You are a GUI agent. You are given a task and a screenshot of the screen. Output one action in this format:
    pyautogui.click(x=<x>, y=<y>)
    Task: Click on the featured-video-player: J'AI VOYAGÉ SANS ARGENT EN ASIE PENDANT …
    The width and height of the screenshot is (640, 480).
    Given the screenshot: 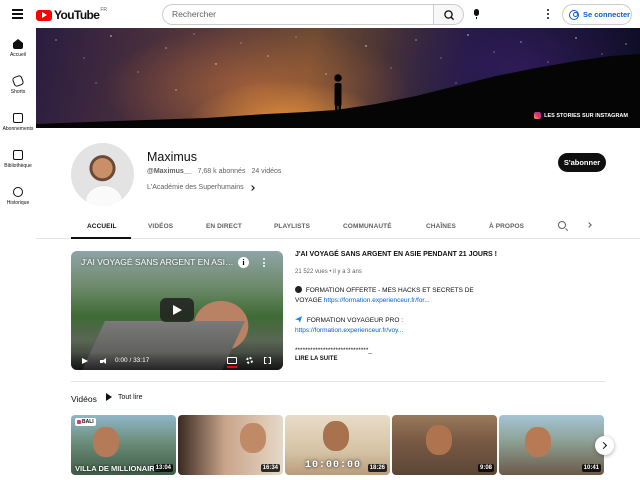 What is the action you would take?
    pyautogui.click(x=177, y=310)
    